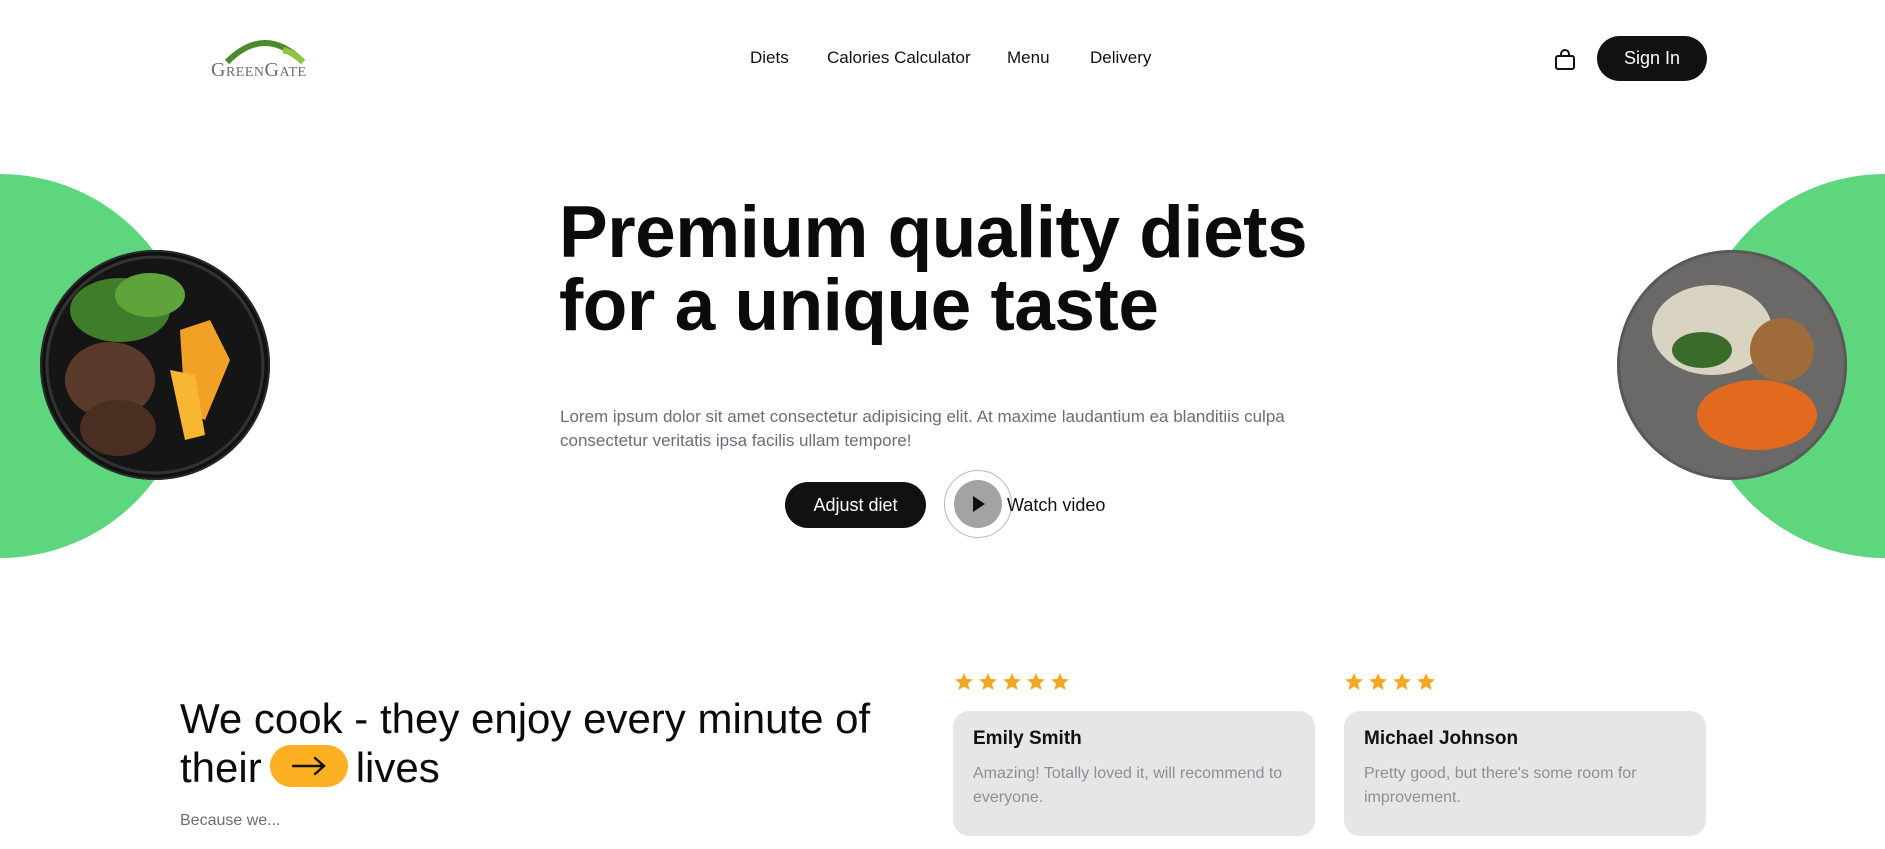 Image resolution: width=1885 pixels, height=849 pixels. Describe the element at coordinates (1056, 505) in the screenshot. I see `watch-video-label: Watch video` at that location.